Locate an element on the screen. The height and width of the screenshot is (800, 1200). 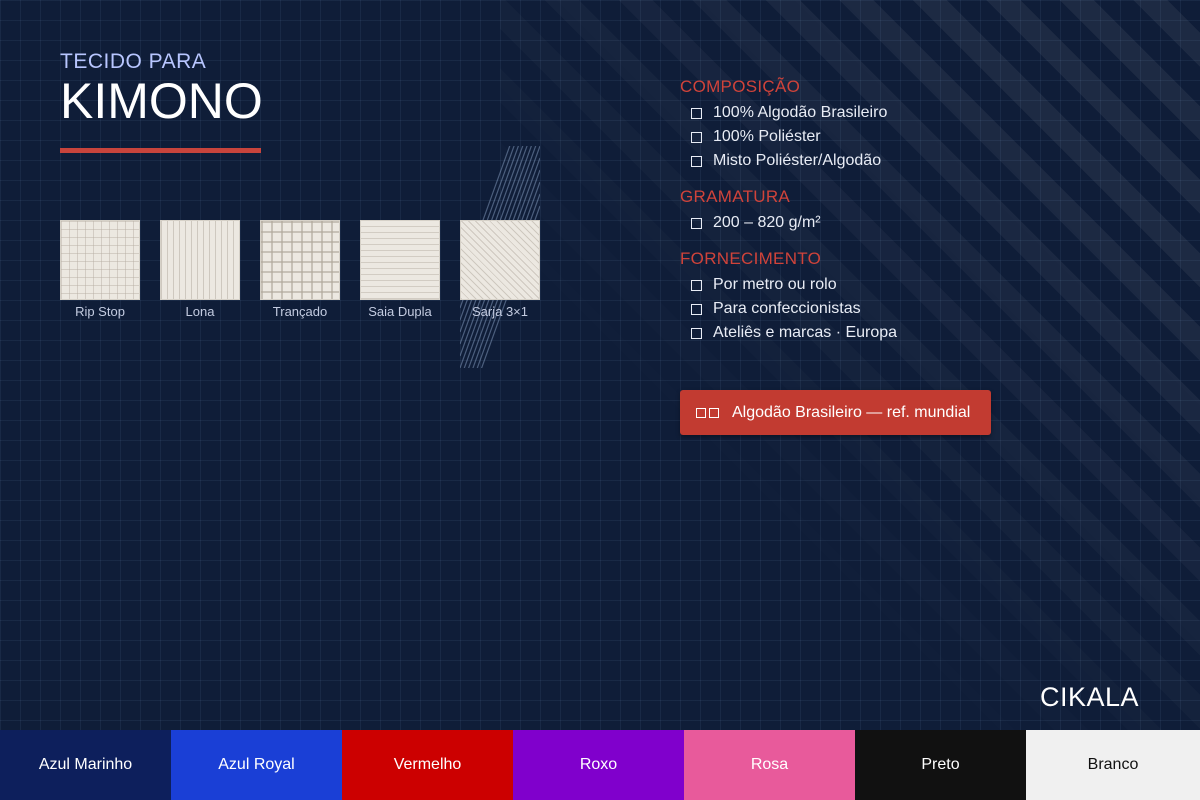
list-item: Para confeccionistas is located at coordinates (900, 309).